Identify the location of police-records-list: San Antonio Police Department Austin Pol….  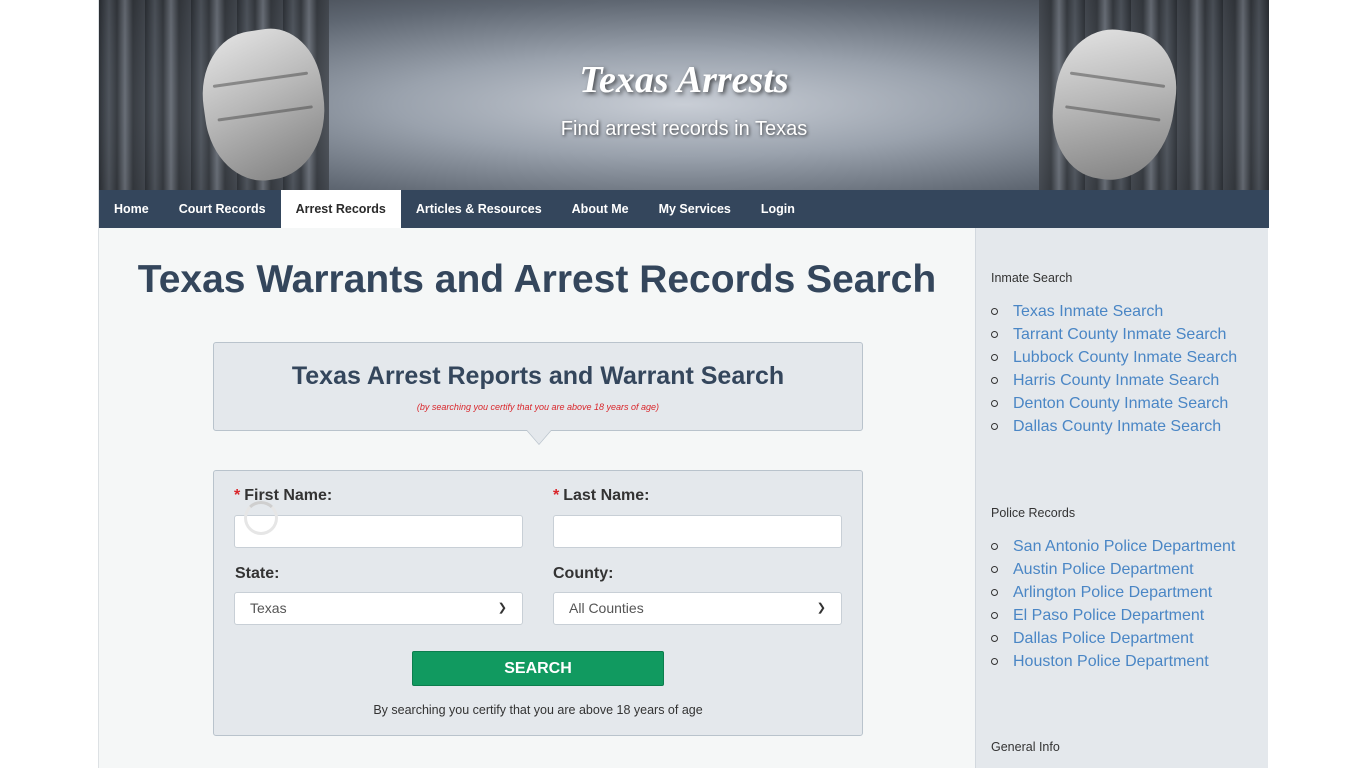
(1126, 604).